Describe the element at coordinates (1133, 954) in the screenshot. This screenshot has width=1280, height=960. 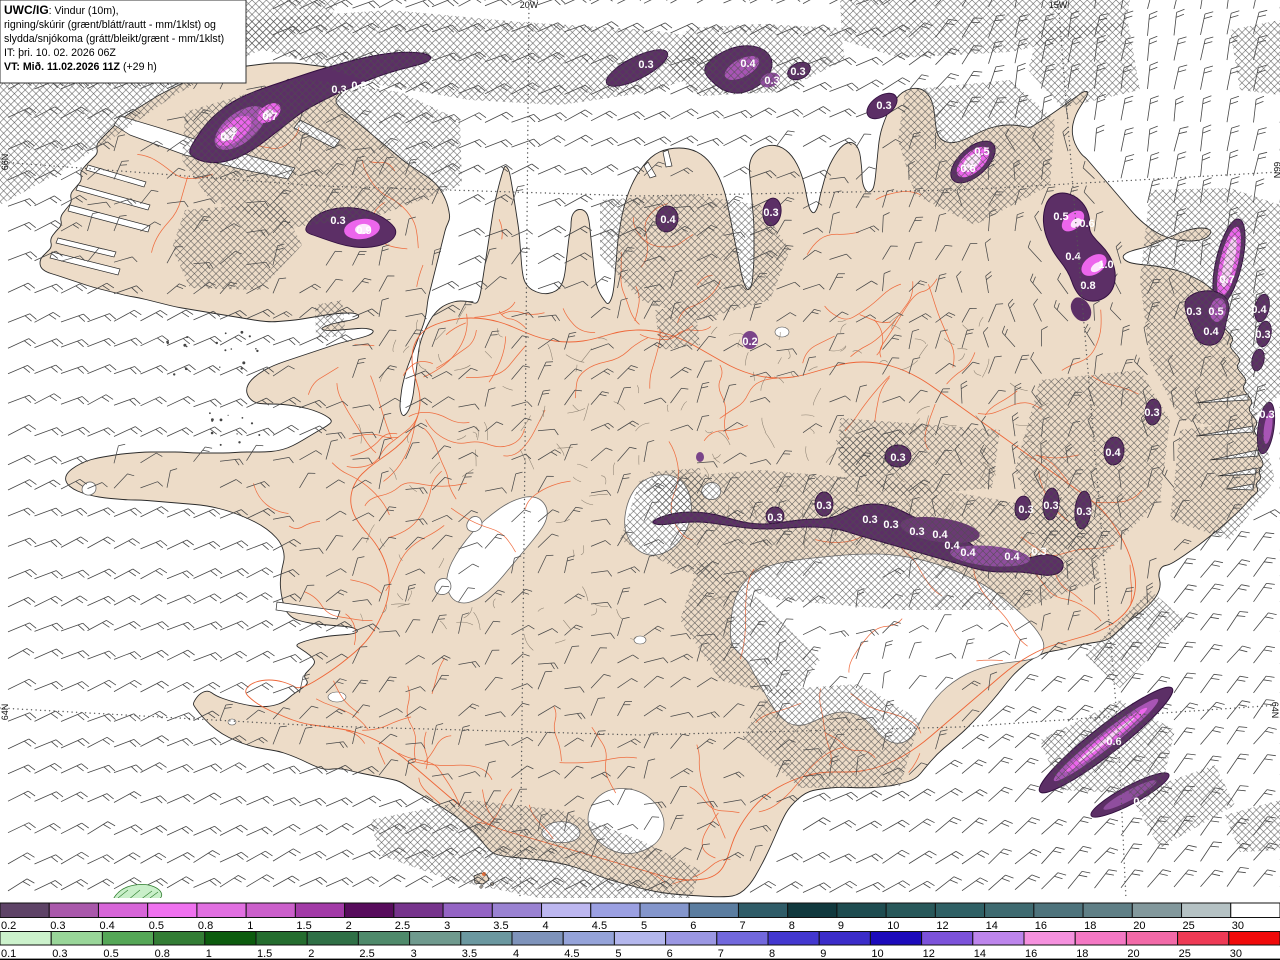
I see `svg-text: 20` at that location.